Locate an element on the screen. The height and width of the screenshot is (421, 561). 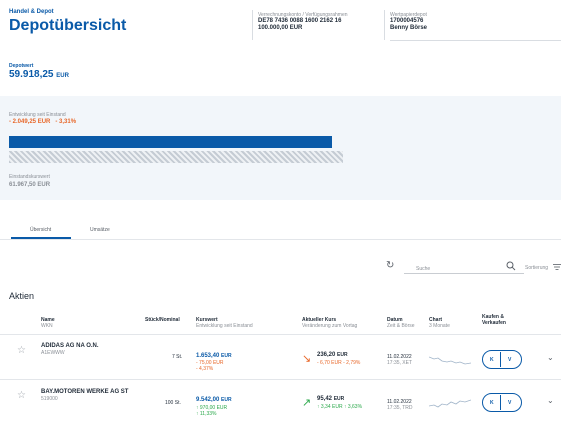
einstand-value-bar is located at coordinates (176, 157).